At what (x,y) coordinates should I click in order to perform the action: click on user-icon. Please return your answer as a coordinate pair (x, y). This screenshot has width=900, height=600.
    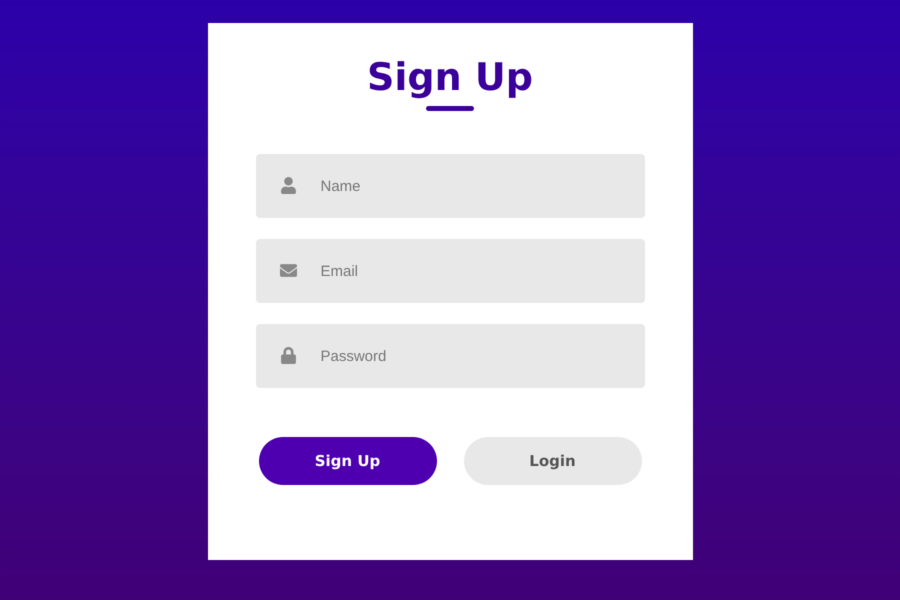
    Looking at the image, I should click on (288, 185).